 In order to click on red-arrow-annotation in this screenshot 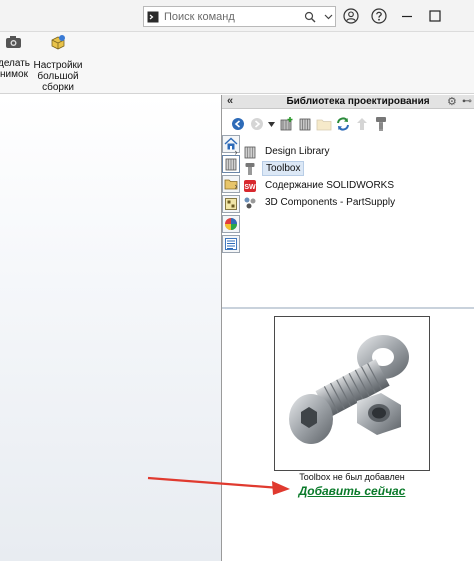, I will do `click(218, 485)`.